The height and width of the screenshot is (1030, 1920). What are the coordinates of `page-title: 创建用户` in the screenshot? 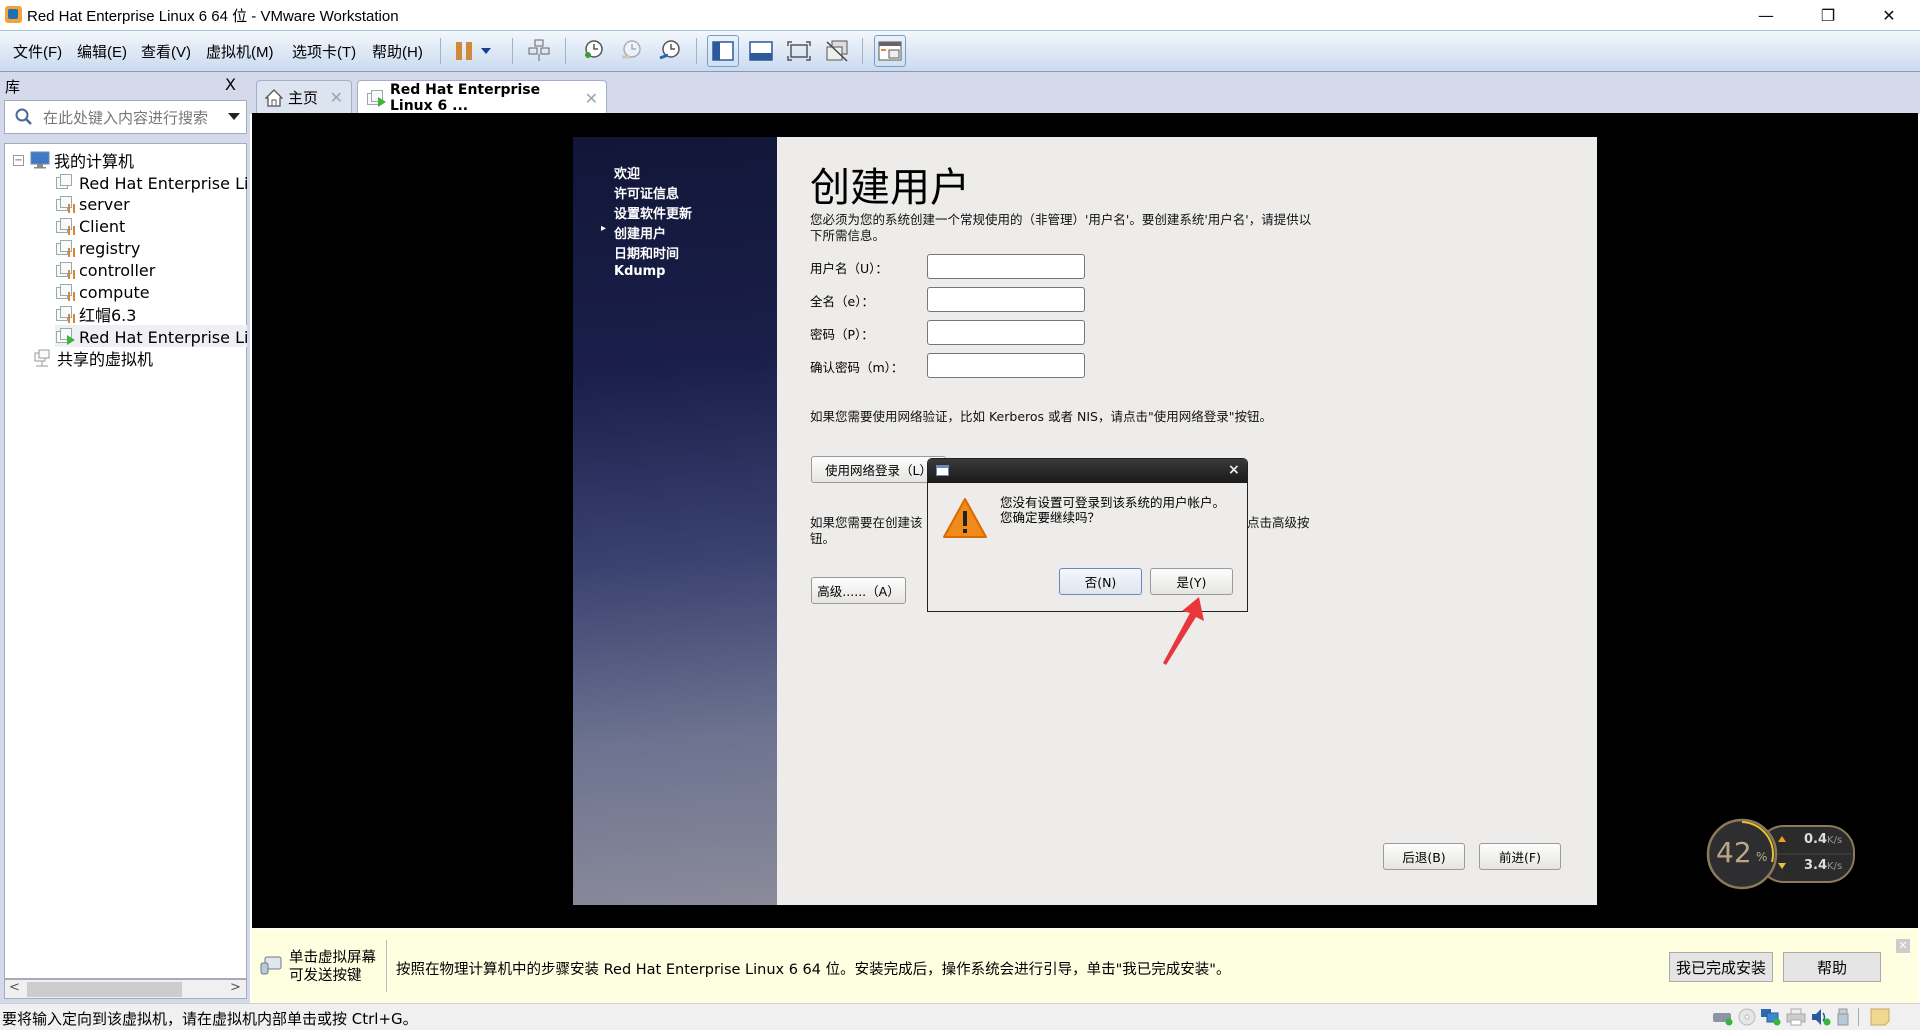 It's located at (890, 188).